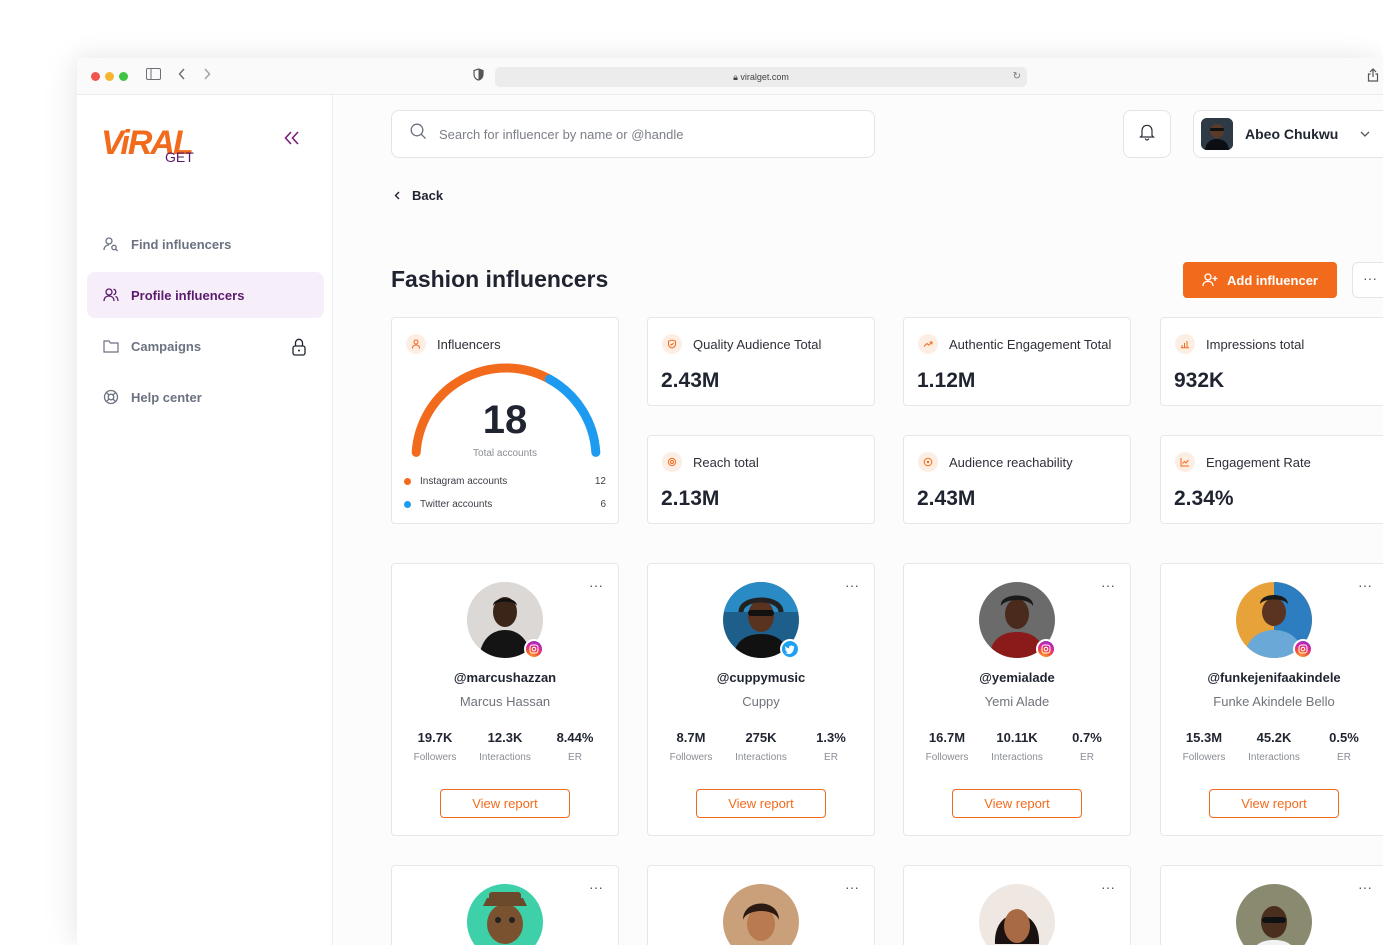 The height and width of the screenshot is (945, 1383). What do you see at coordinates (153, 76) in the screenshot?
I see `sidebar-toggle-icon` at bounding box center [153, 76].